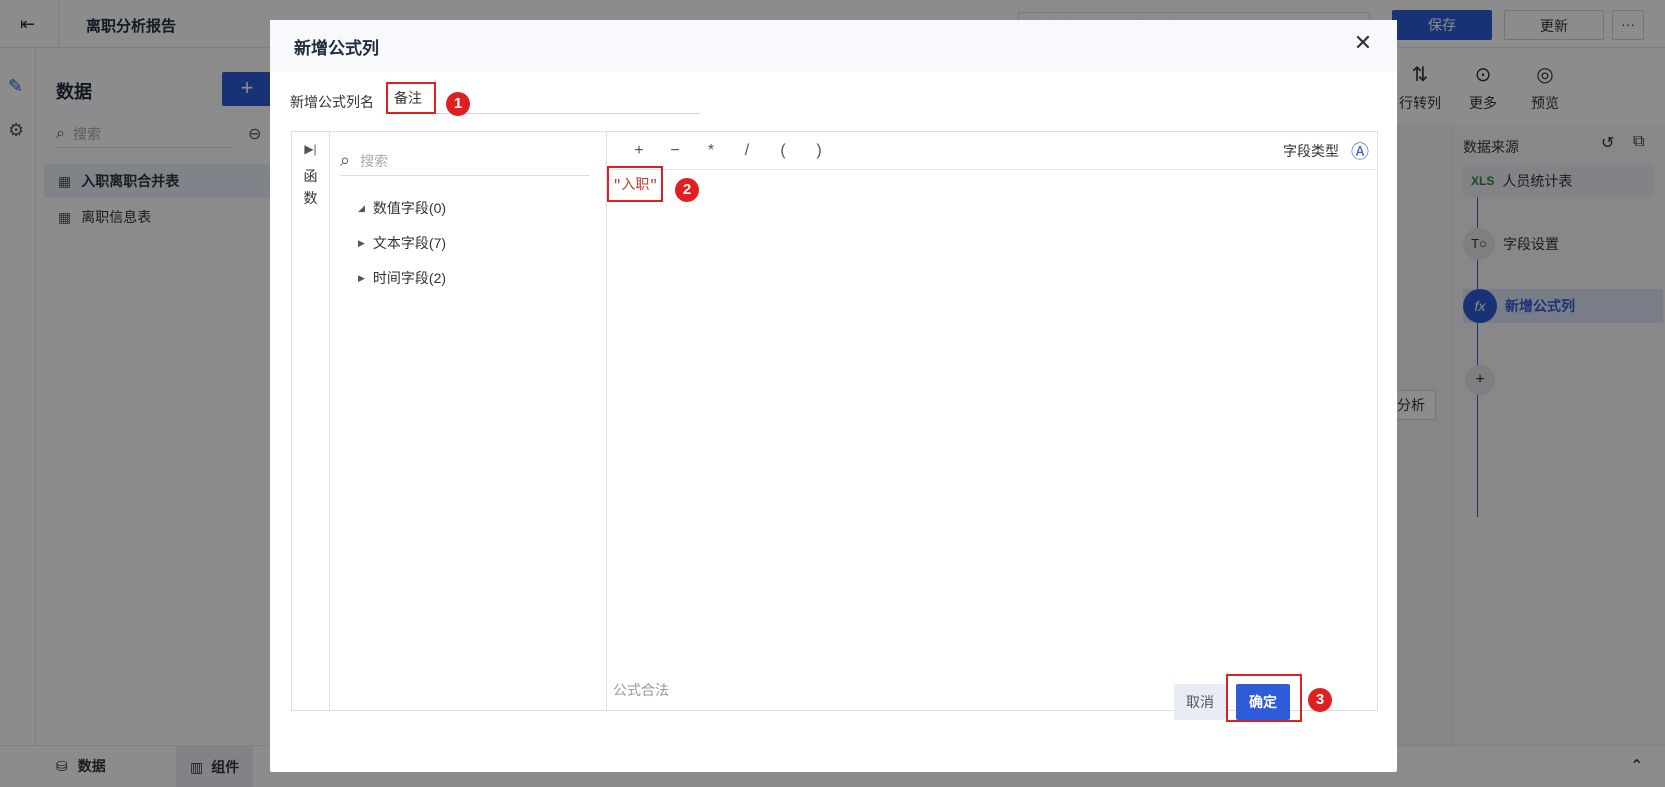  I want to click on field-group-numeric: ◢ 数值字段(0), so click(402, 208).